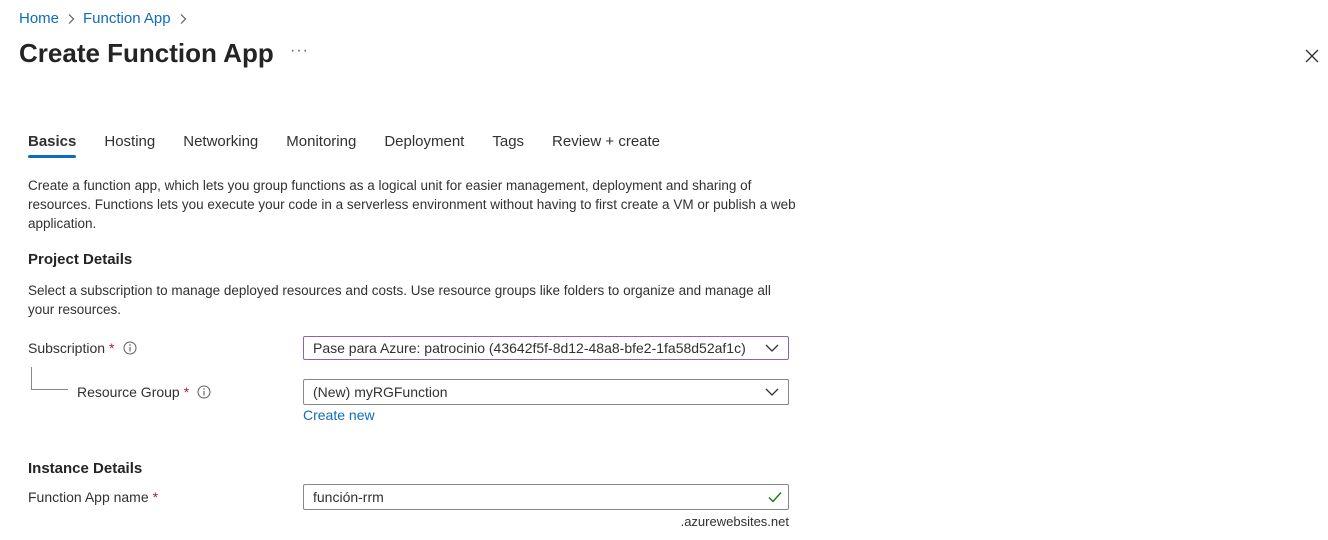 This screenshot has height=540, width=1328. What do you see at coordinates (128, 392) in the screenshot?
I see `resource-group-label-text: Resource Group` at bounding box center [128, 392].